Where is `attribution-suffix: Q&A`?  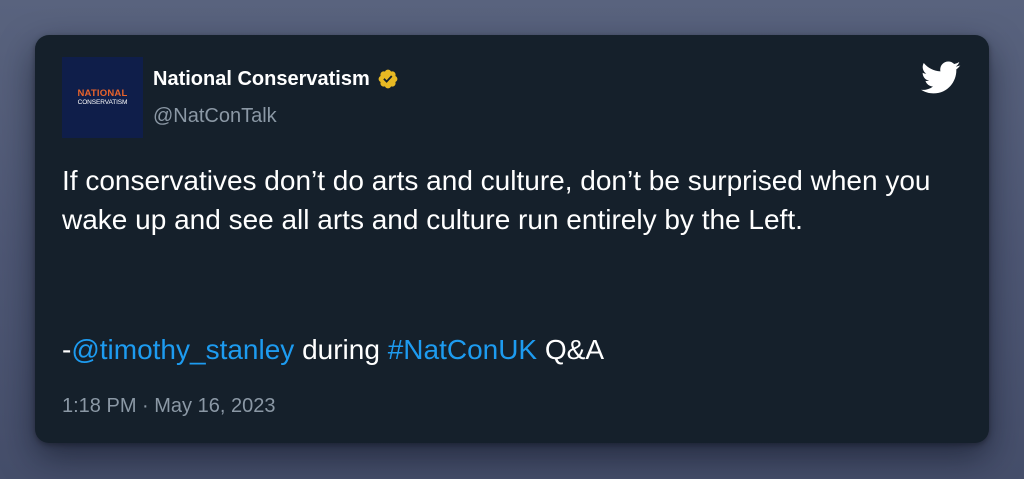
attribution-suffix: Q&A is located at coordinates (571, 349).